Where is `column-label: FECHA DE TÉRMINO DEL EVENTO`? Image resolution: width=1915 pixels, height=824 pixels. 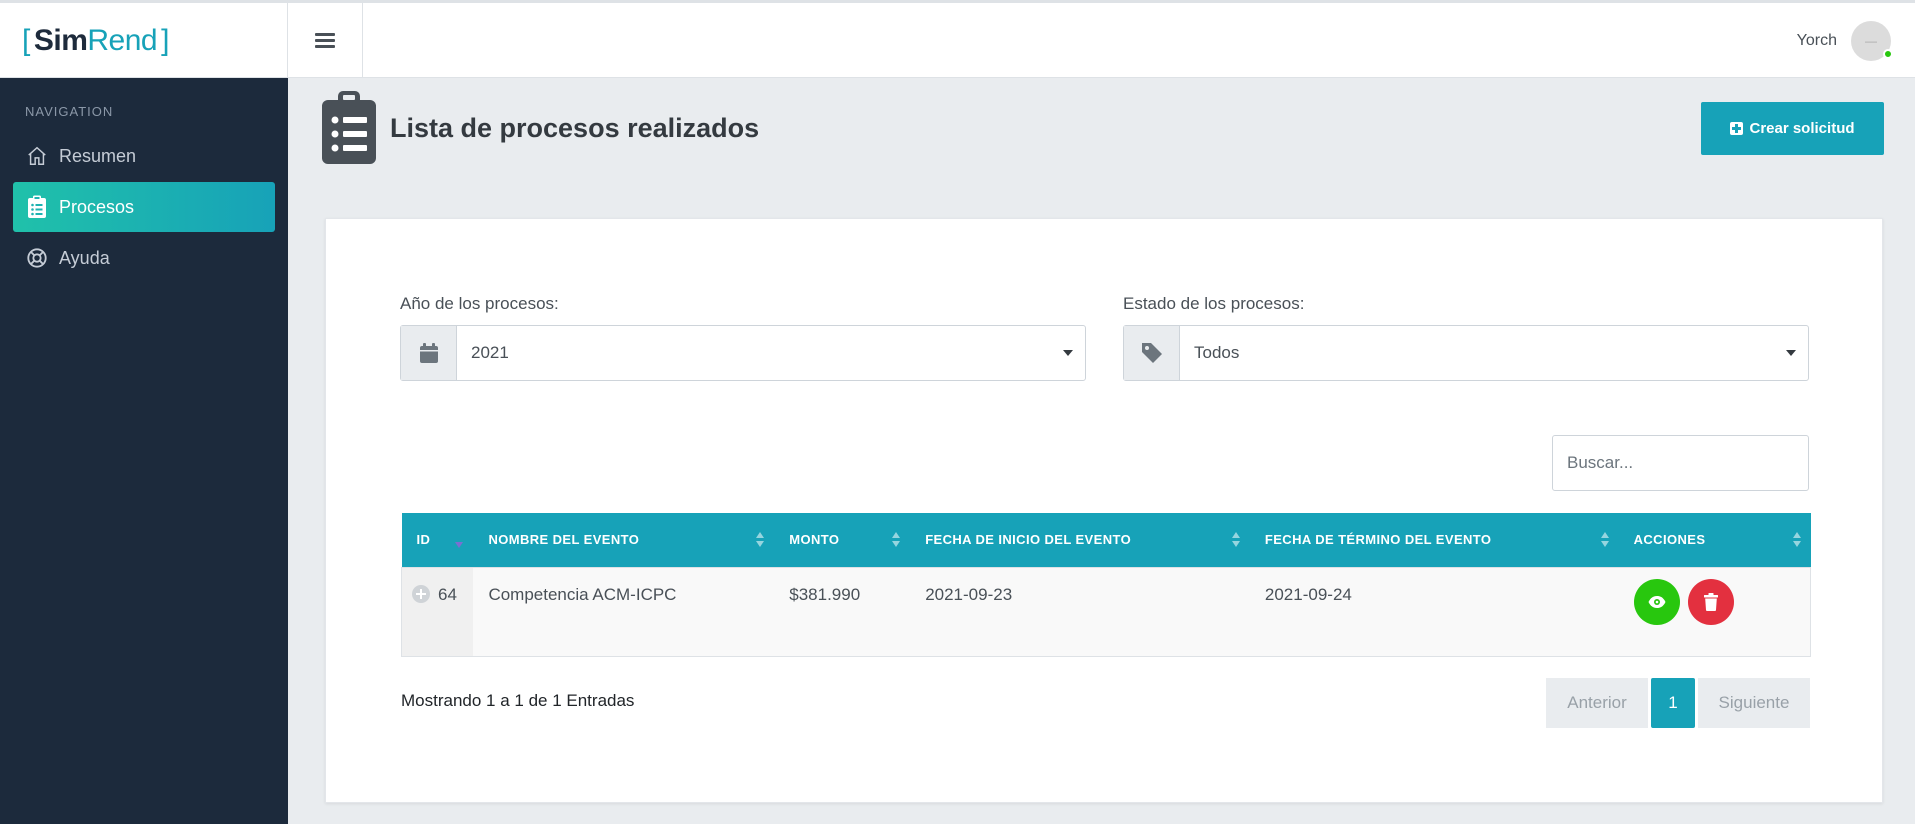 column-label: FECHA DE TÉRMINO DEL EVENTO is located at coordinates (1378, 540).